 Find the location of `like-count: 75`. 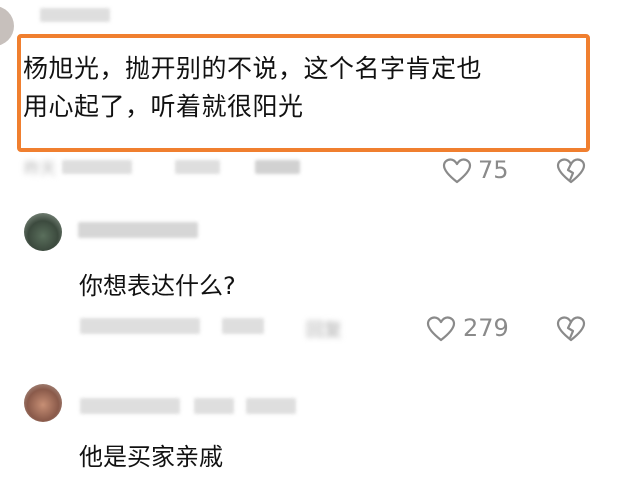

like-count: 75 is located at coordinates (493, 170).